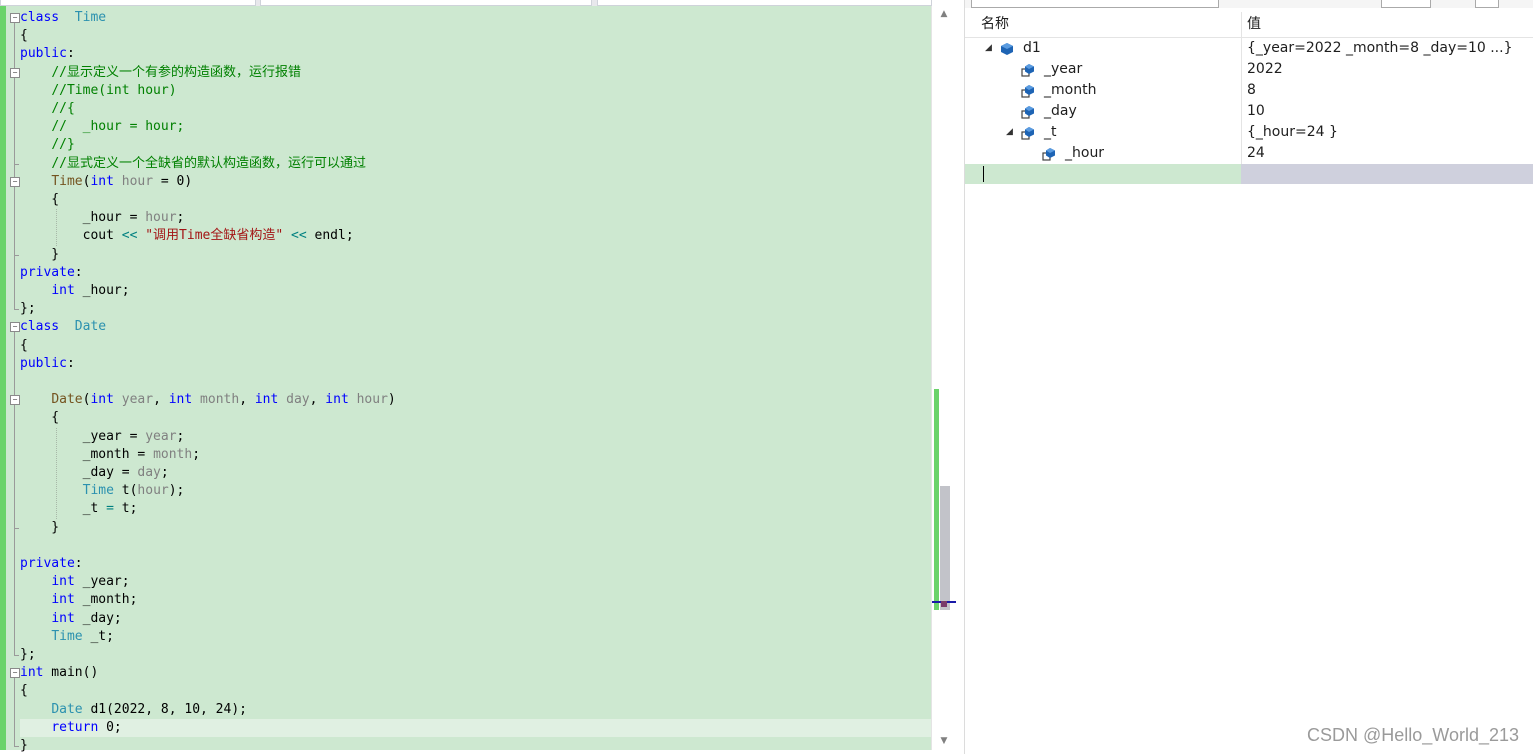 The width and height of the screenshot is (1533, 755). I want to click on code-line: // _hour = hour;, so click(475, 127).